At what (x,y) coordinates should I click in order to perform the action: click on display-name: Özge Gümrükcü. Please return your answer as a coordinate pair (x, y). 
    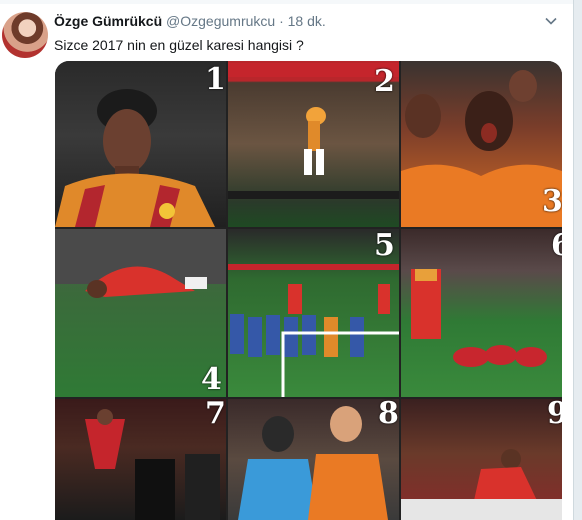
    Looking at the image, I should click on (108, 21).